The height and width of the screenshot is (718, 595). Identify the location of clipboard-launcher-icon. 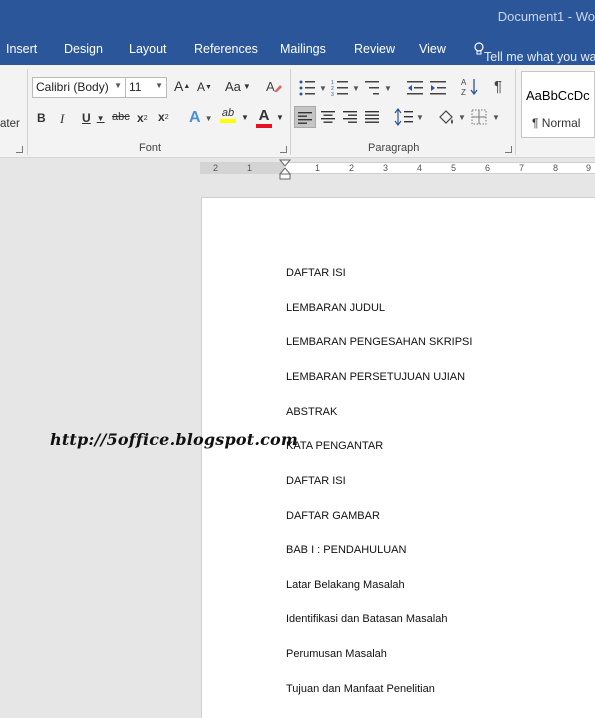
(19, 149).